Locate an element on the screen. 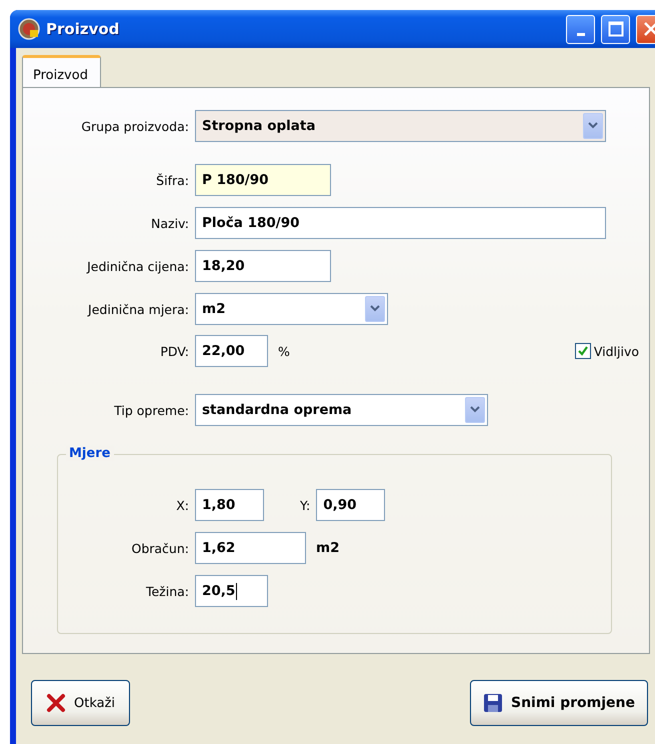  cancel-button: Otkaži is located at coordinates (80, 703).